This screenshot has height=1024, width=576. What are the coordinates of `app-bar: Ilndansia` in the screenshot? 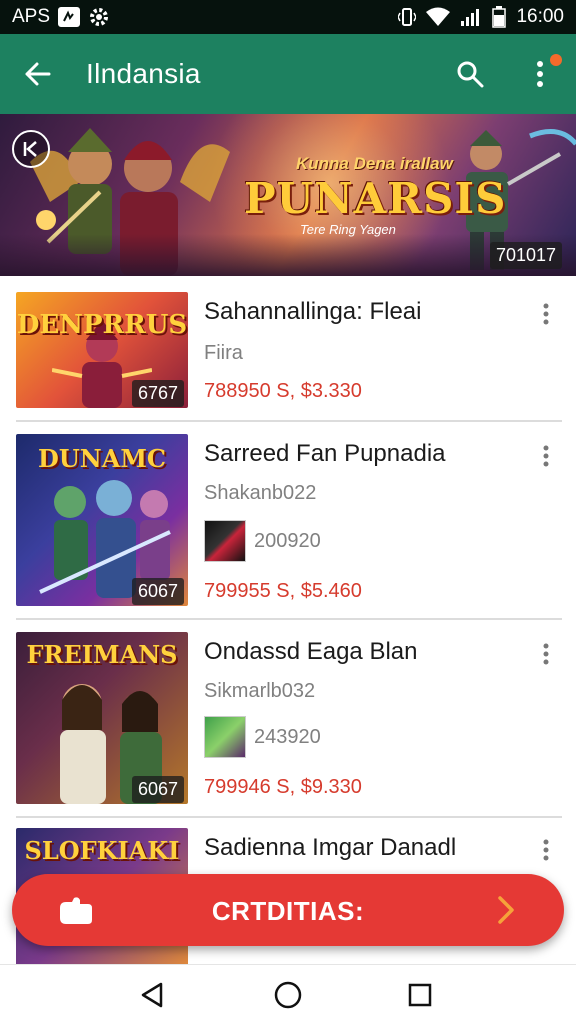 It's located at (288, 74).